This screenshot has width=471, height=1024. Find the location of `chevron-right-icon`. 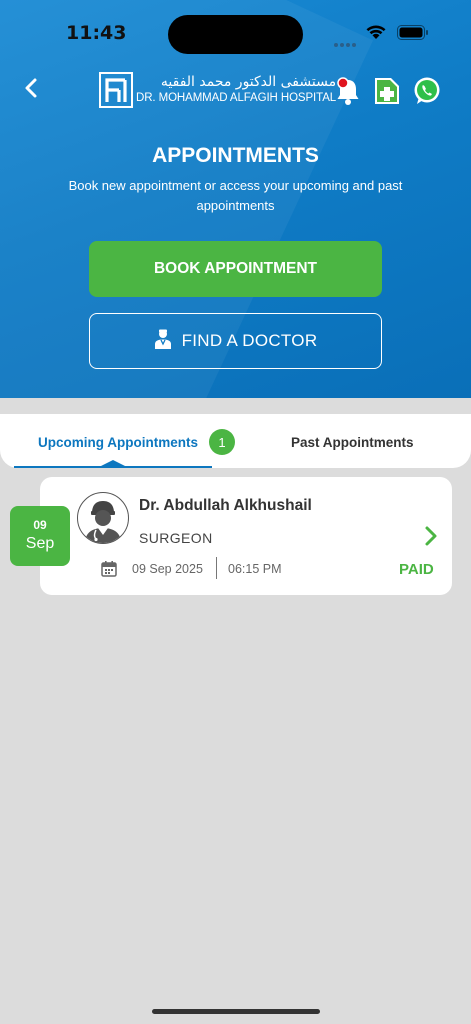

chevron-right-icon is located at coordinates (431, 538).